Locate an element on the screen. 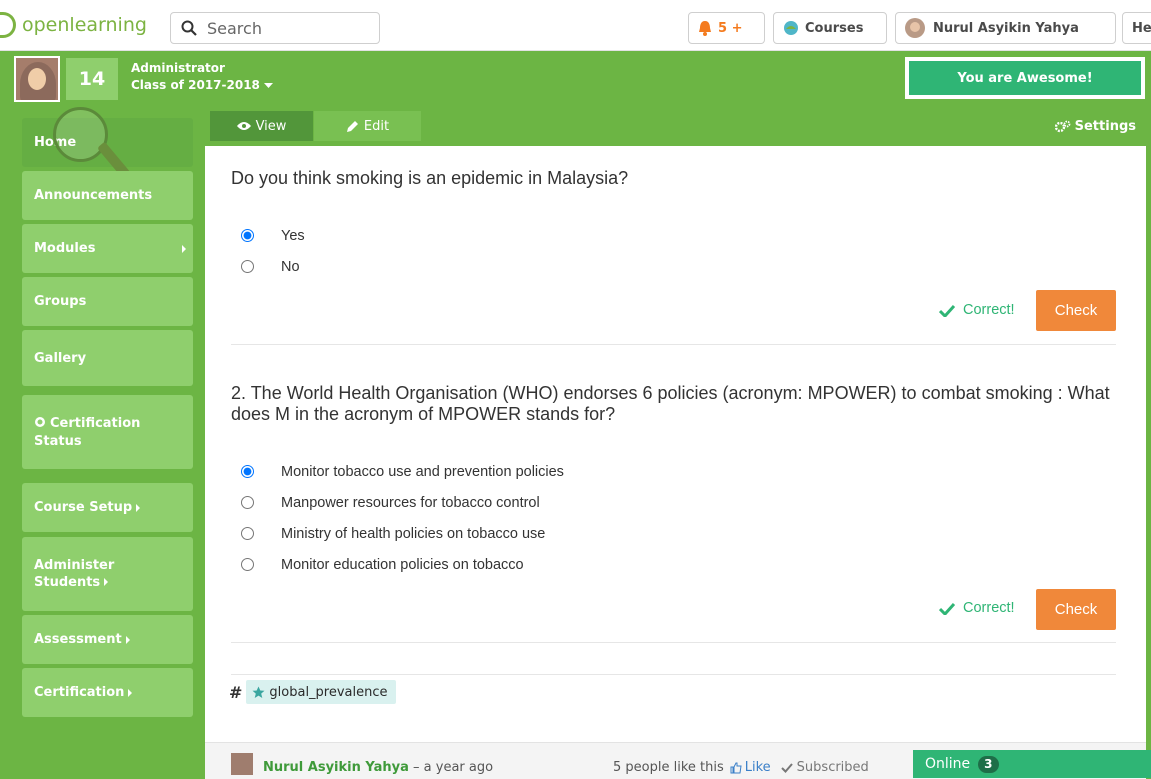 This screenshot has height=779, width=1151. notifications-button: 5 + is located at coordinates (726, 28).